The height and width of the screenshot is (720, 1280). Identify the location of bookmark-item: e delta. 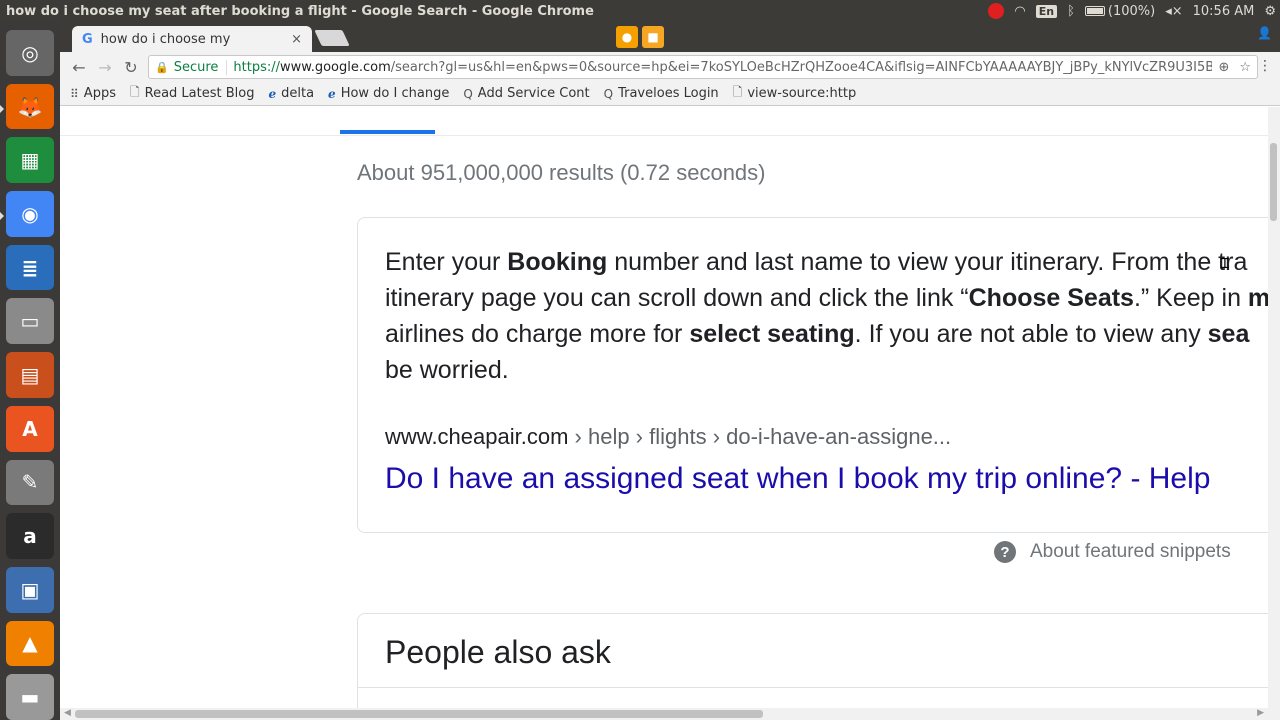
(291, 93).